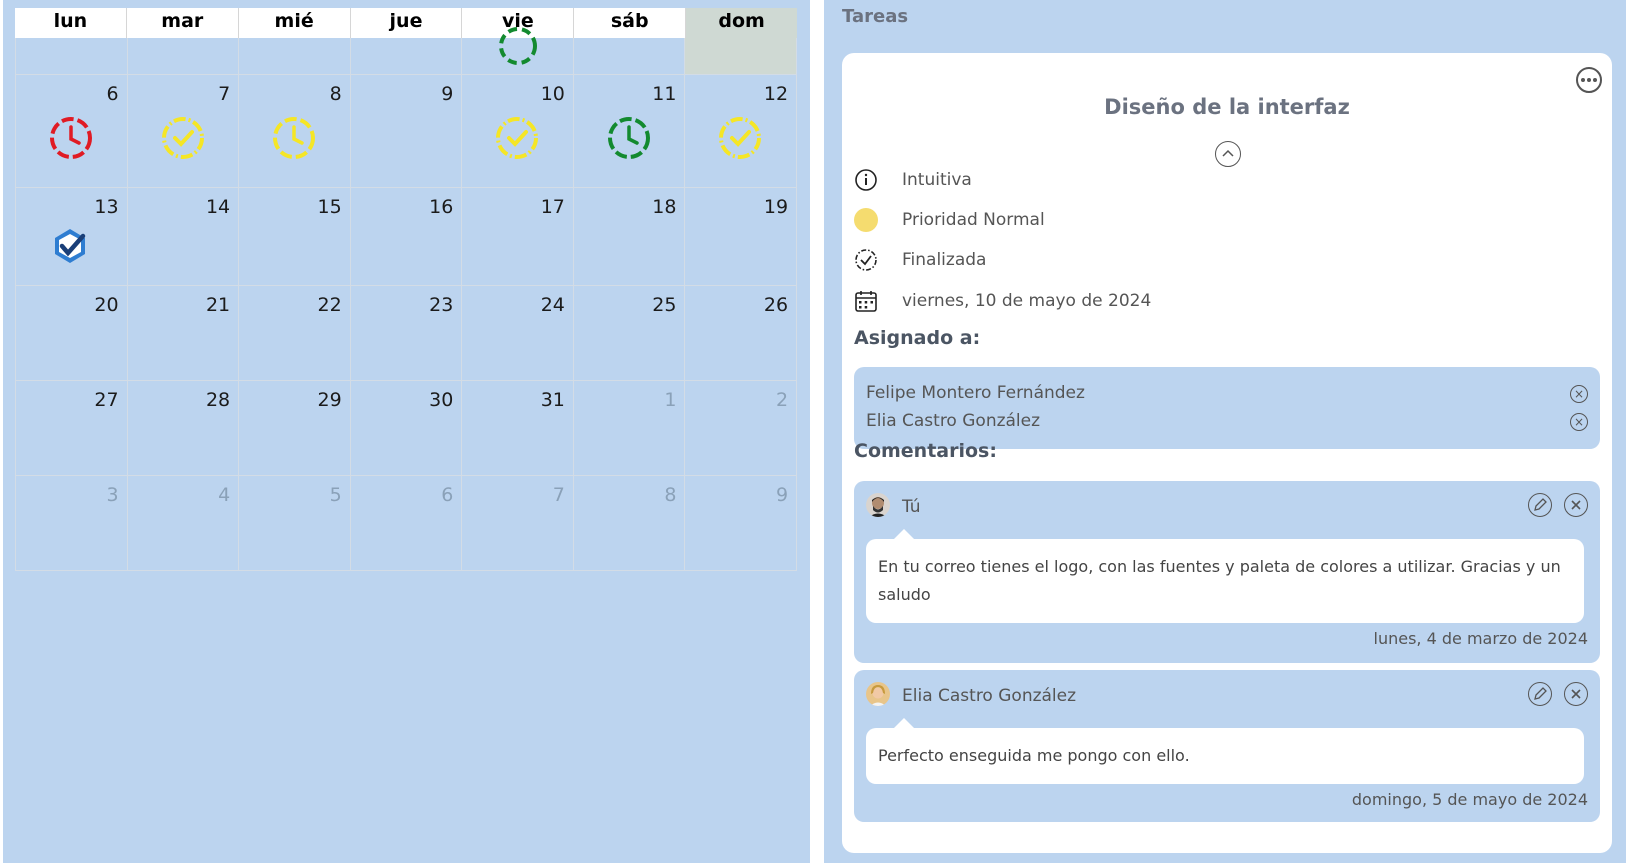 The width and height of the screenshot is (1626, 863). I want to click on day-cell: 17, so click(518, 236).